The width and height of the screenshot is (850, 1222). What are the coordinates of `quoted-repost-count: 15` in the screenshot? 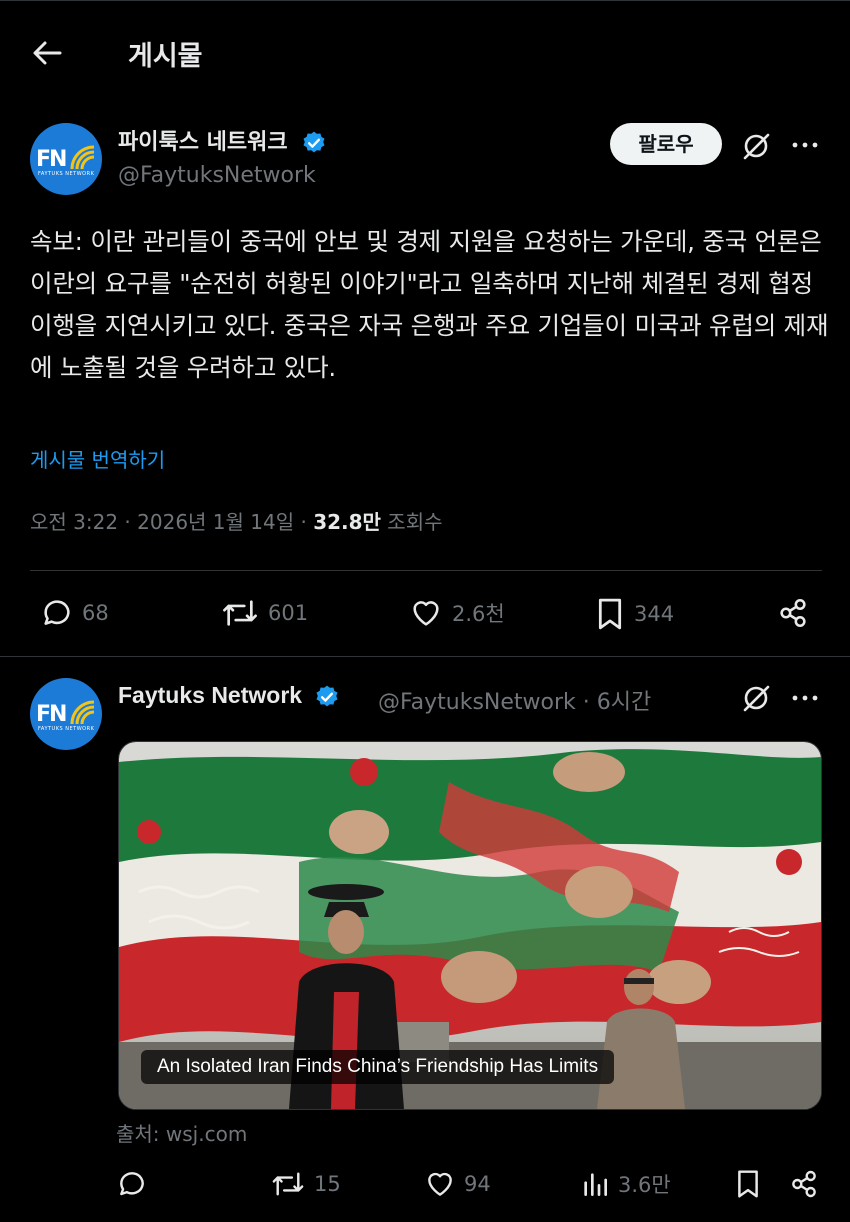 It's located at (327, 1184).